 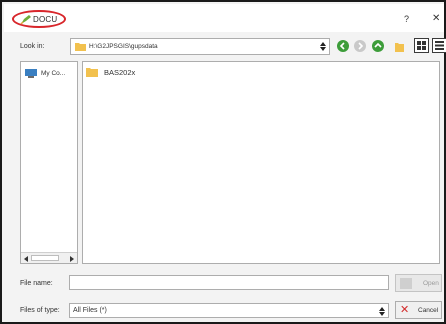 What do you see at coordinates (418, 283) in the screenshot?
I see `open-button: Open` at bounding box center [418, 283].